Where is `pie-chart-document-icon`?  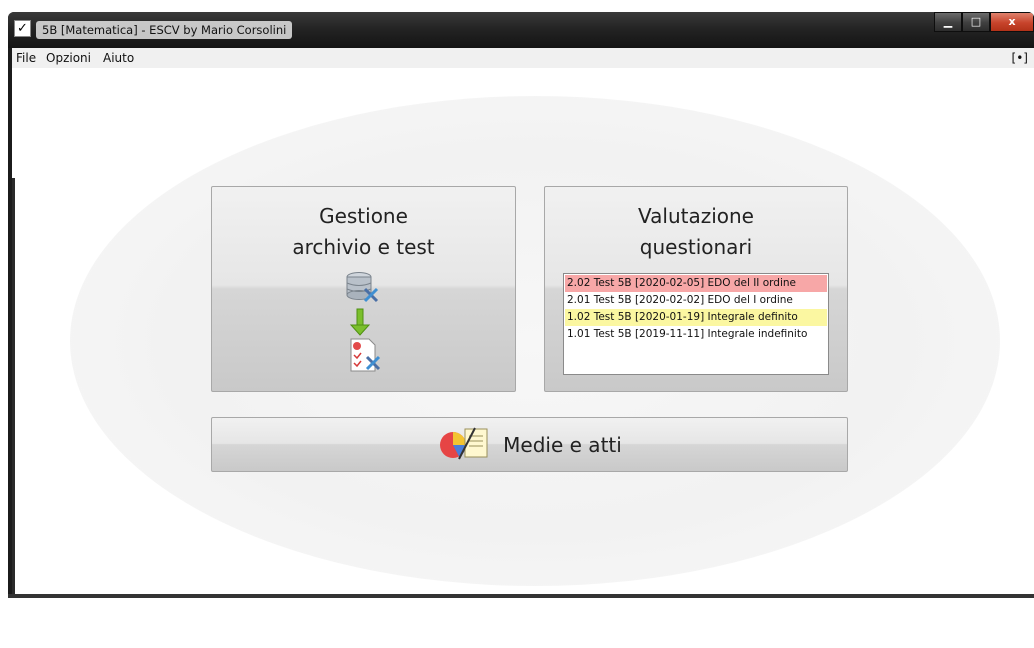 pie-chart-document-icon is located at coordinates (465, 445).